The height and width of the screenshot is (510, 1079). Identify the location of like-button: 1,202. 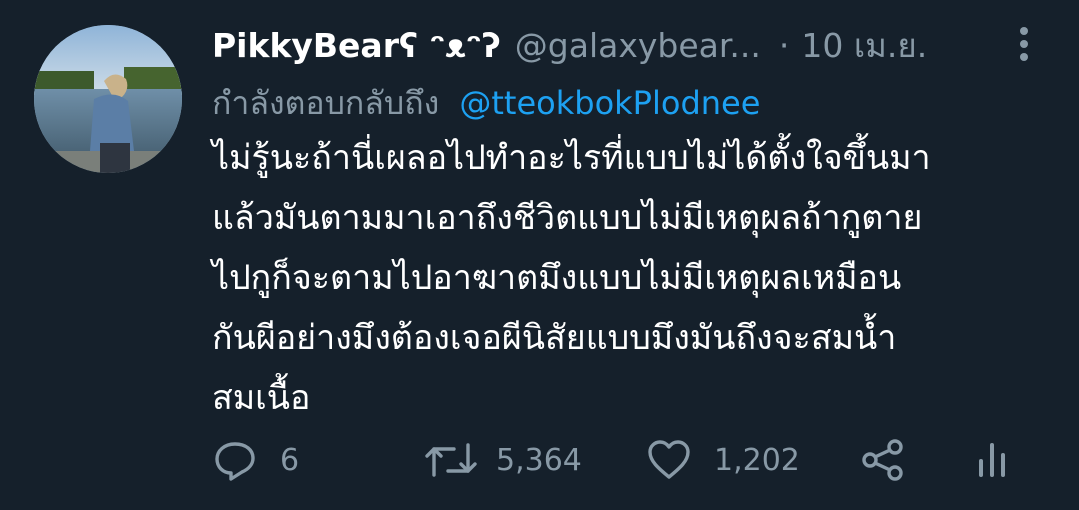
(723, 460).